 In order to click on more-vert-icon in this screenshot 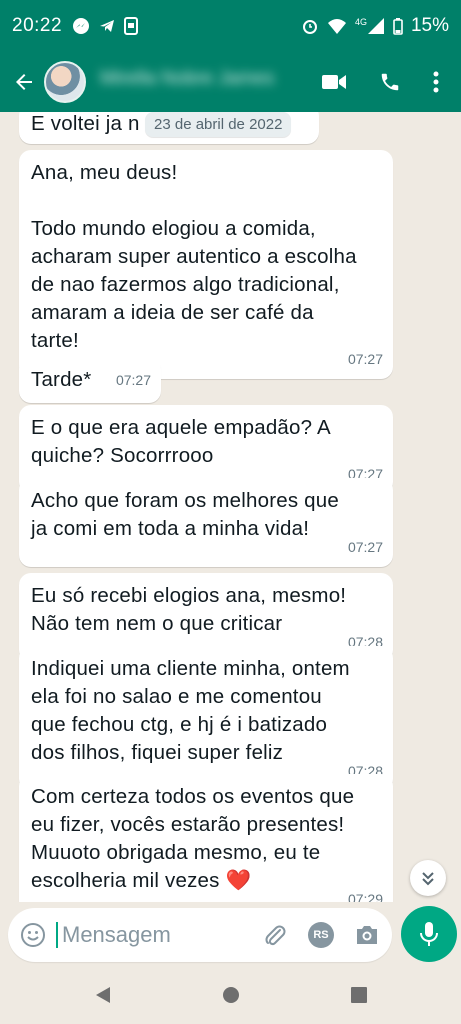, I will do `click(436, 82)`.